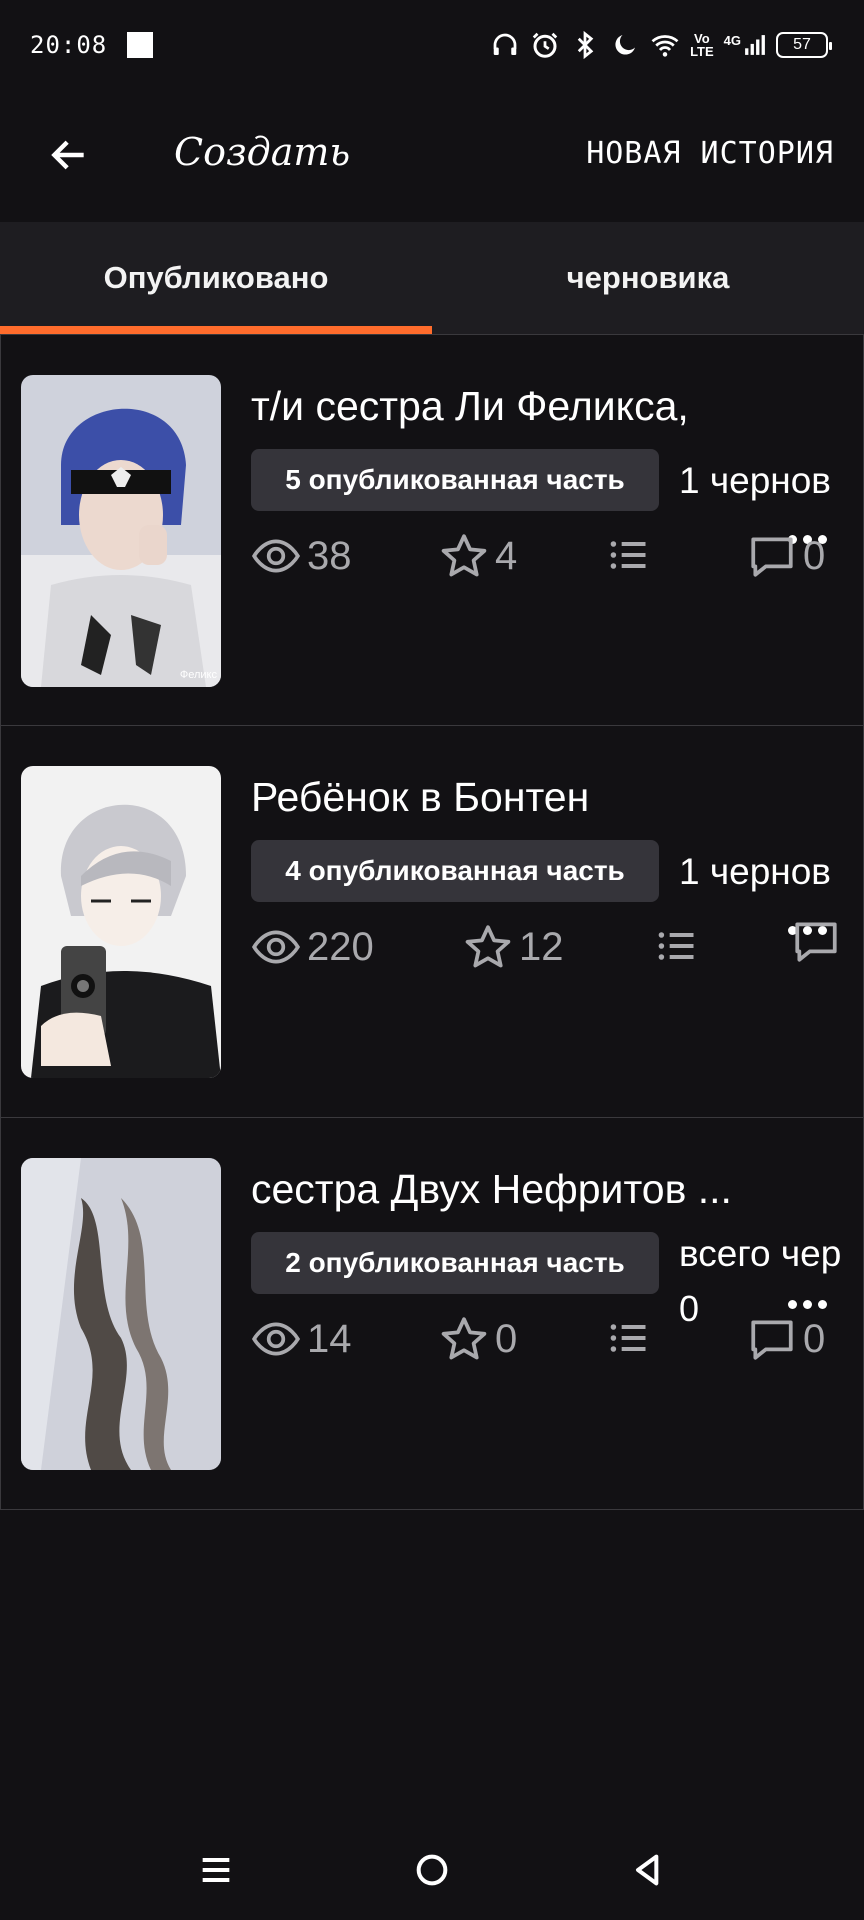 Image resolution: width=864 pixels, height=1920 pixels. I want to click on tab-drafts: черновика, so click(648, 278).